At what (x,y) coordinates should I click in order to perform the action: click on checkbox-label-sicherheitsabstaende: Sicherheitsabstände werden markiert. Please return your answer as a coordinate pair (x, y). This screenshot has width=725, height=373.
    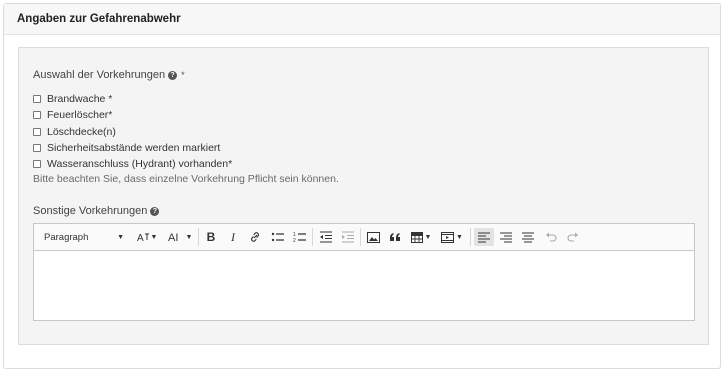
    Looking at the image, I should click on (134, 148).